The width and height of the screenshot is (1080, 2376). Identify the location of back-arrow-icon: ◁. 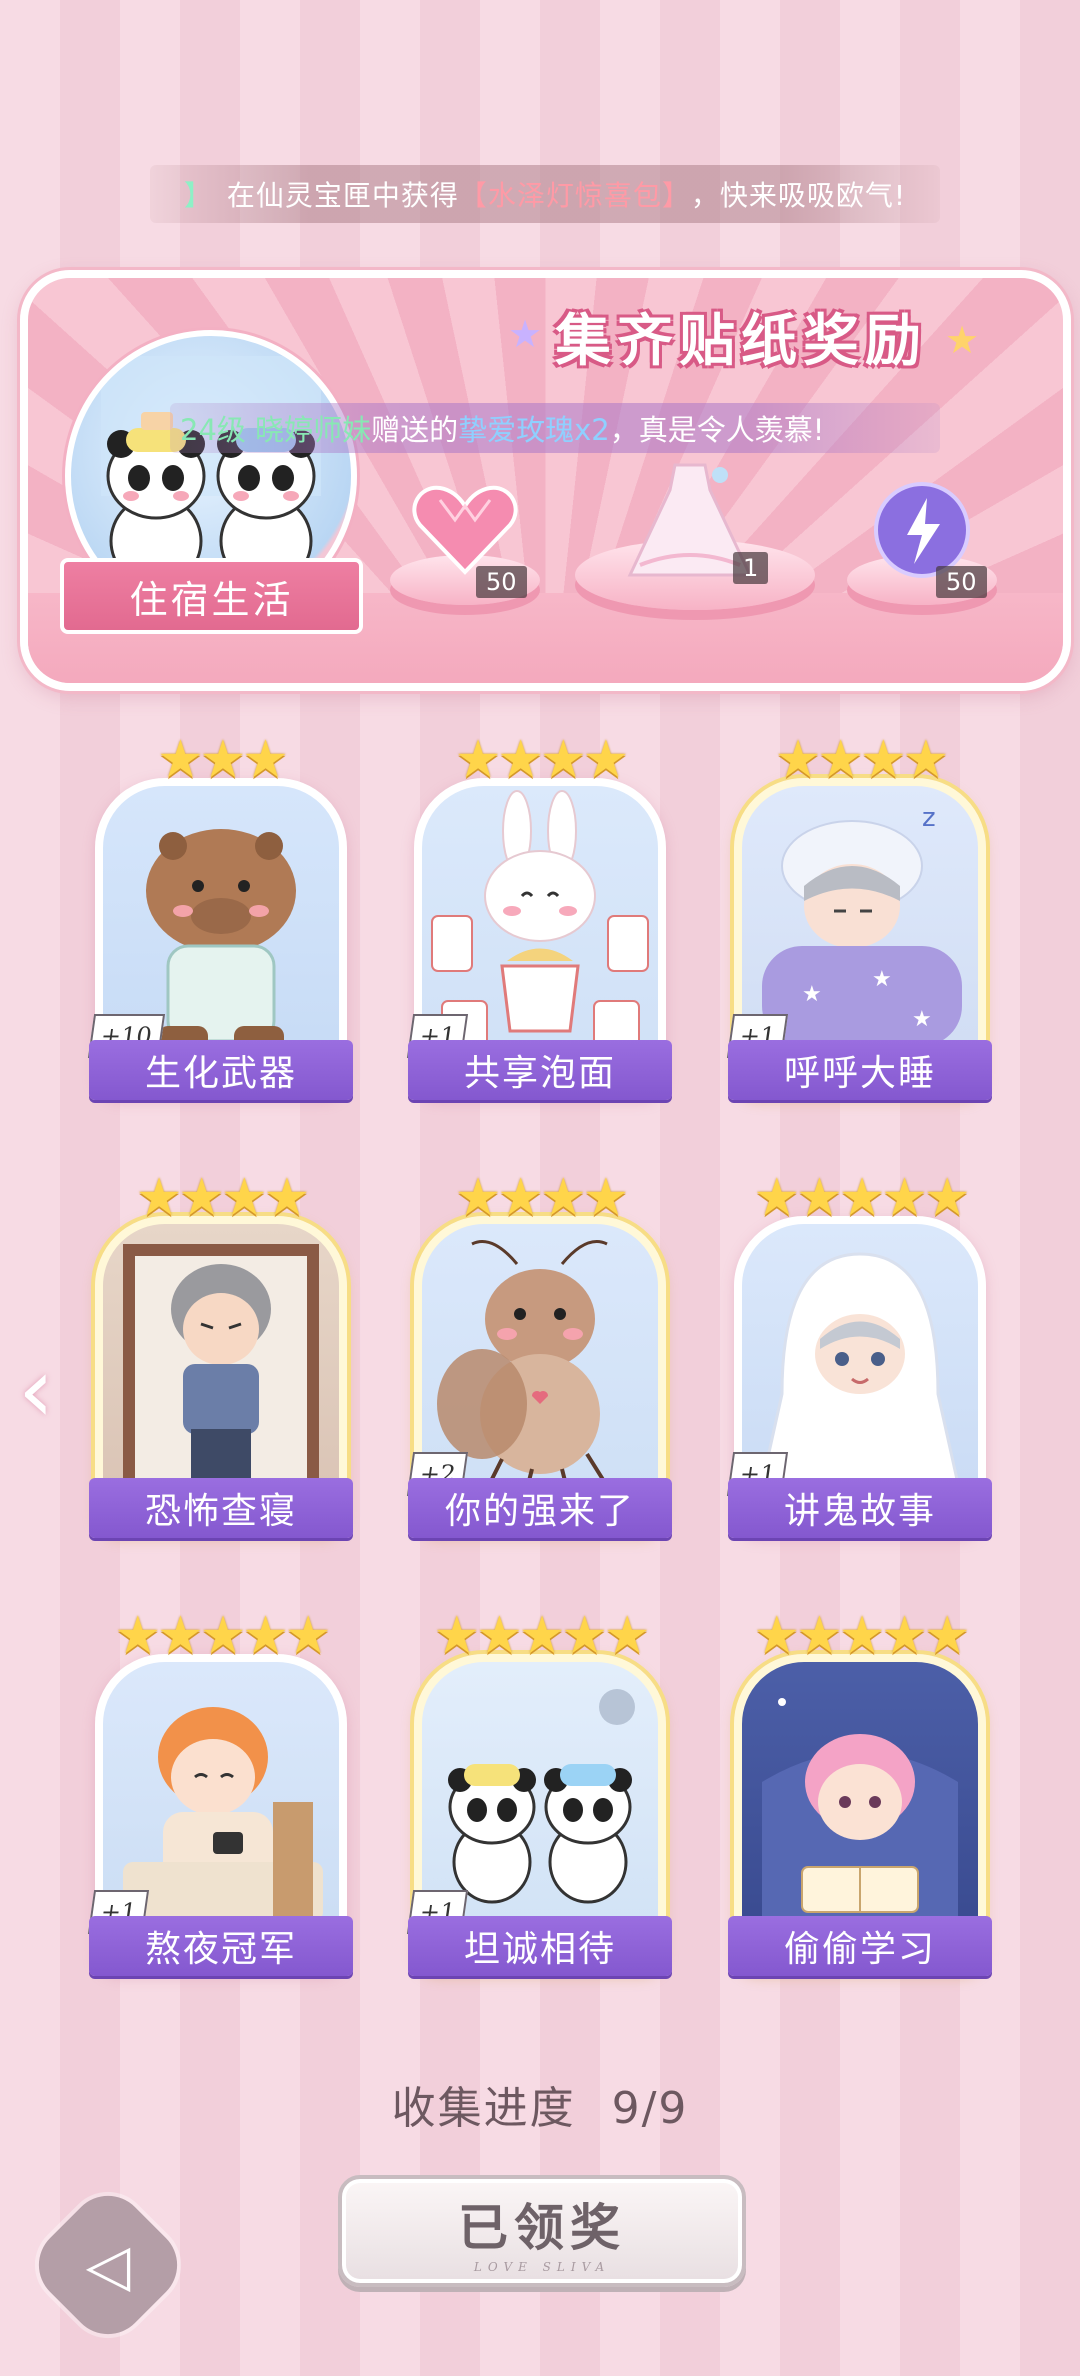
(108, 2265).